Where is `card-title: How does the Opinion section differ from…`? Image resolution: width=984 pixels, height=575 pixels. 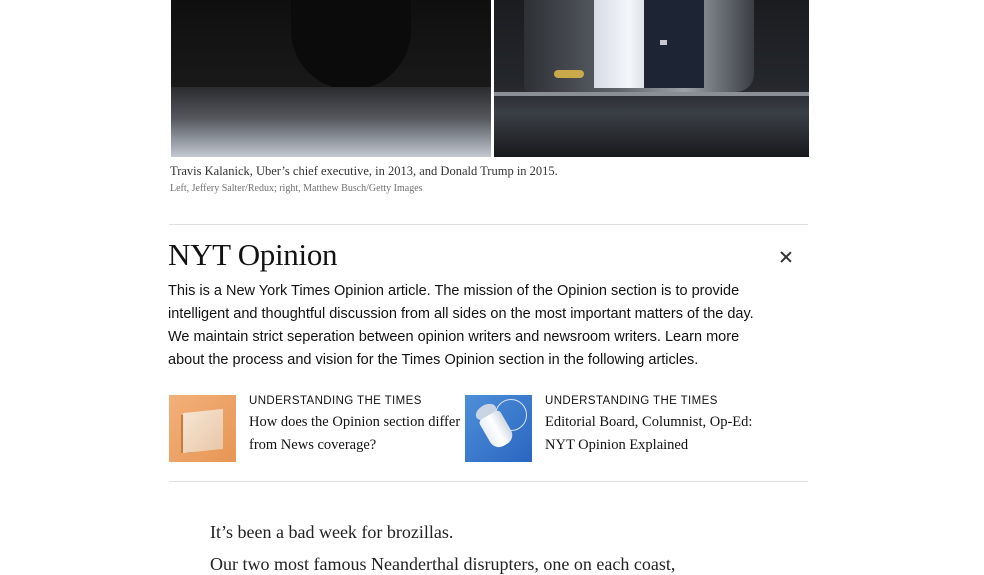 card-title: How does the Opinion section differ from… is located at coordinates (356, 434).